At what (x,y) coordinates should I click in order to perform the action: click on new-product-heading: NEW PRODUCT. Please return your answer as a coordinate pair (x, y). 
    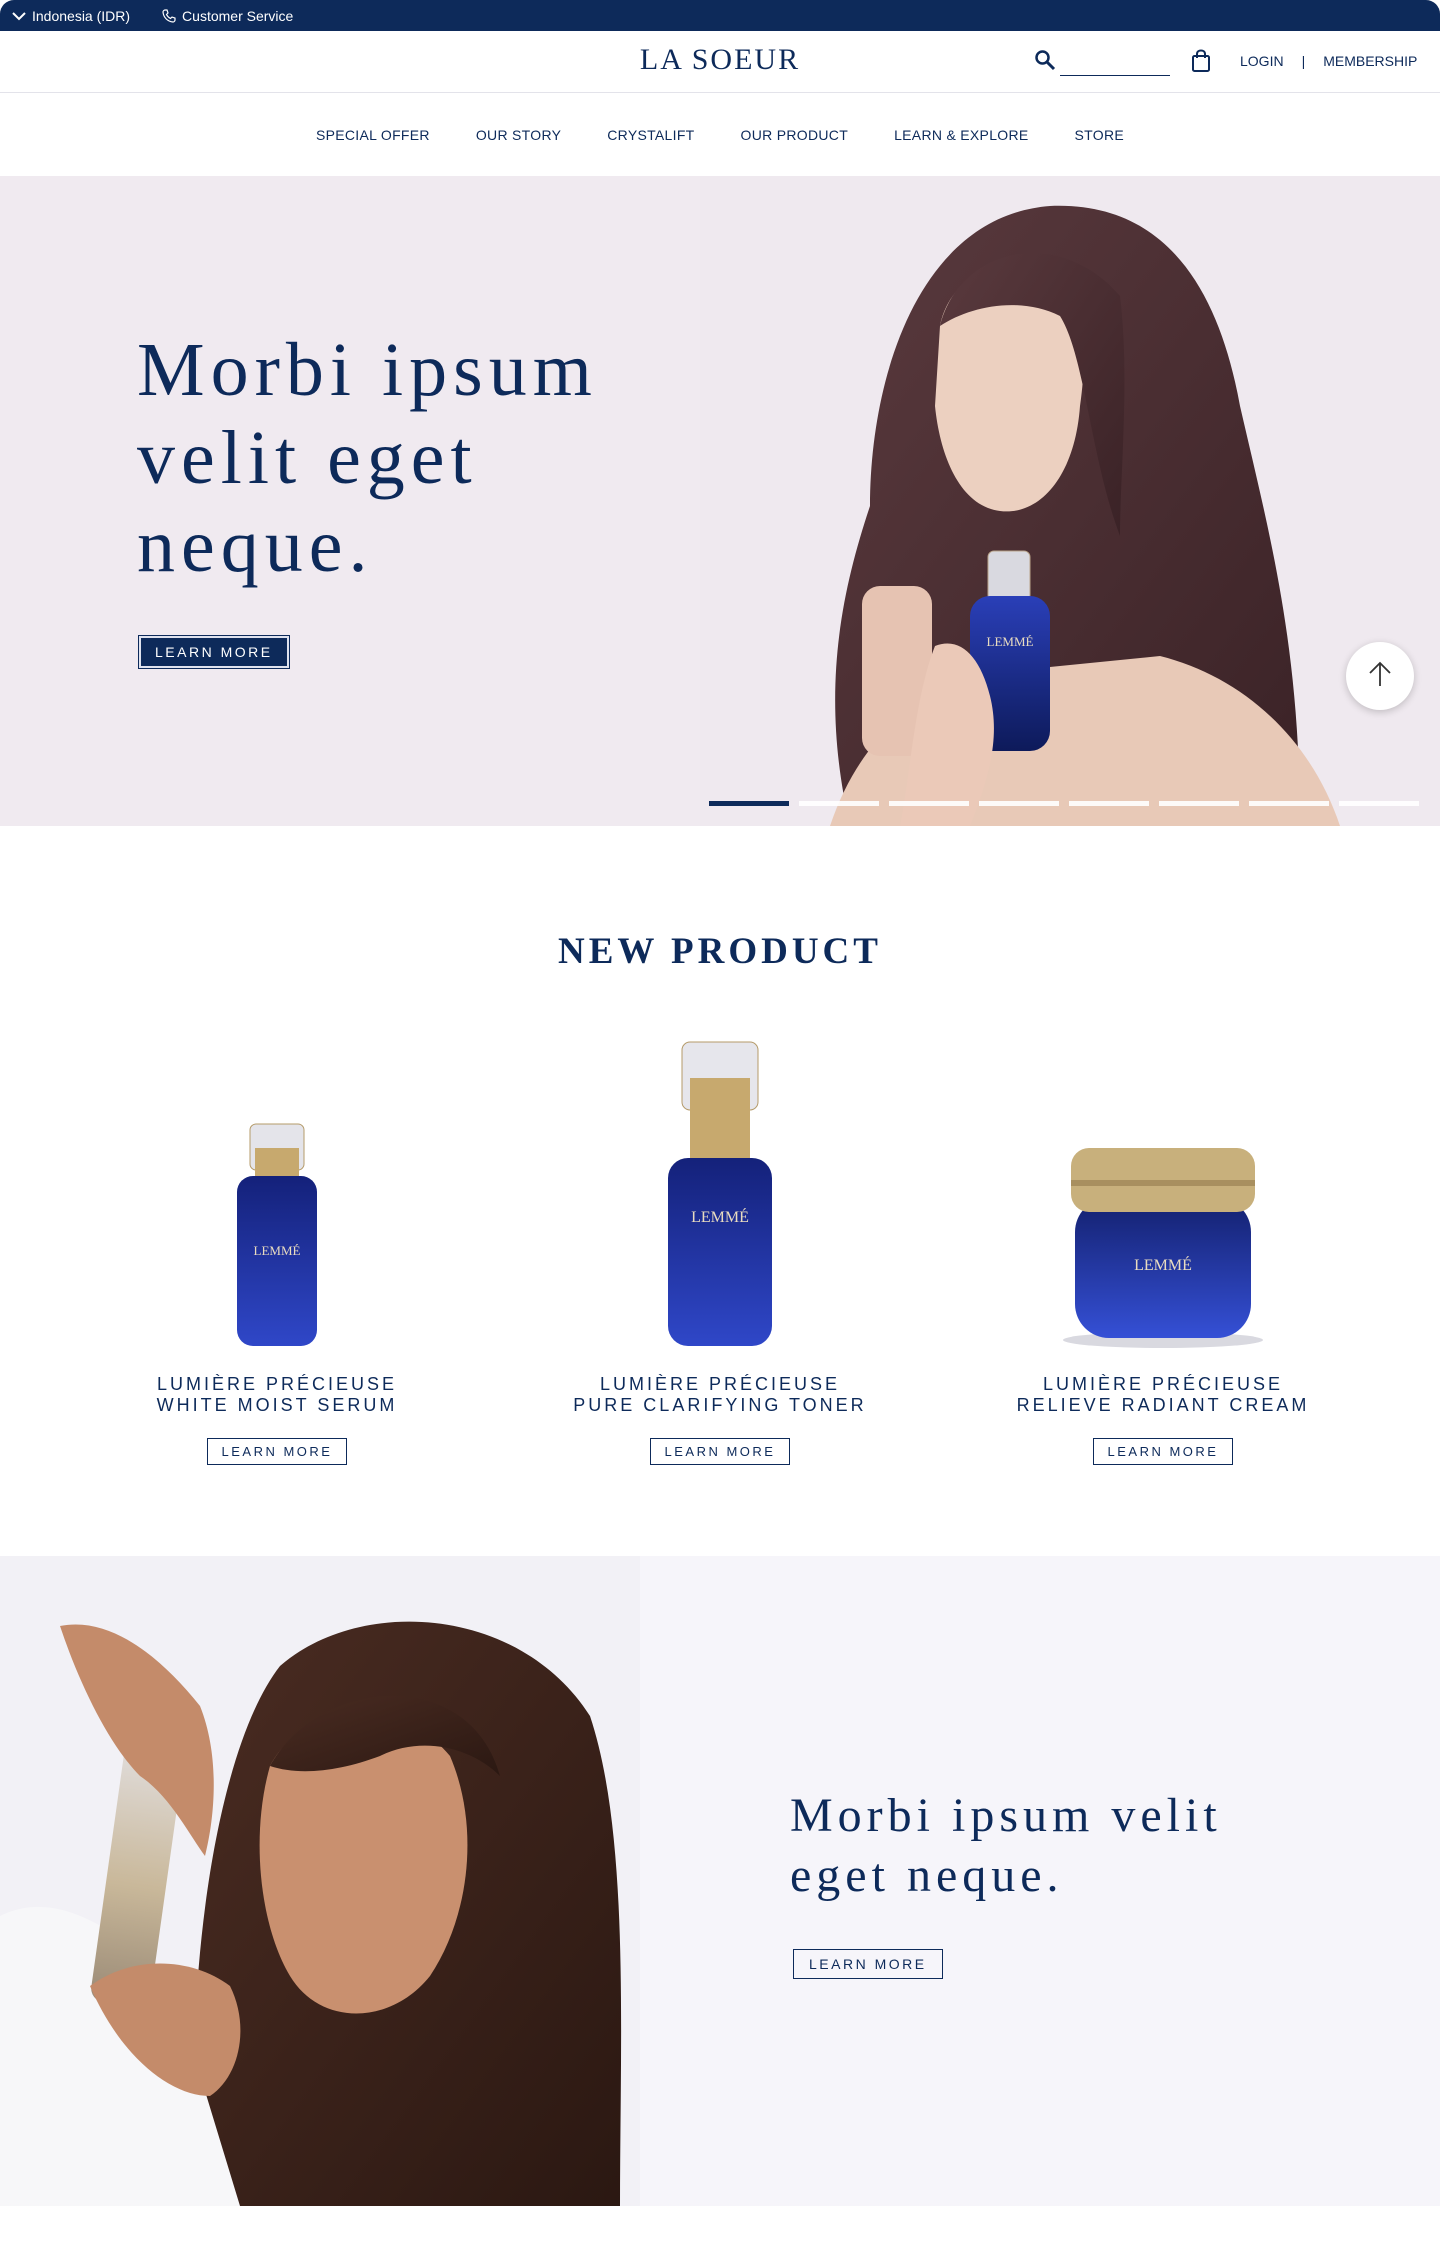
    Looking at the image, I should click on (720, 951).